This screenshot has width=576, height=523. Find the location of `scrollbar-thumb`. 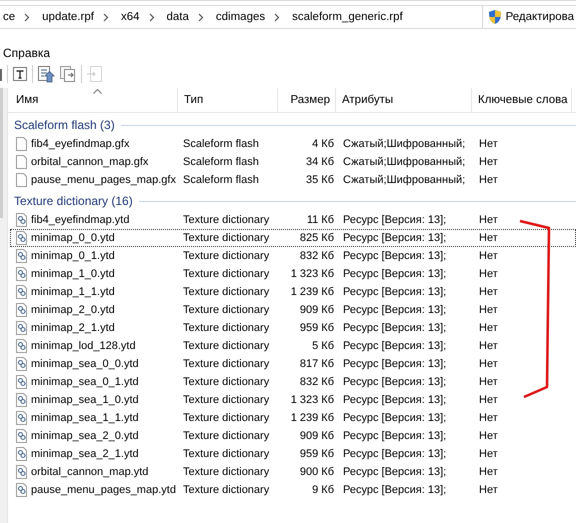

scrollbar-thumb is located at coordinates (1, 153).